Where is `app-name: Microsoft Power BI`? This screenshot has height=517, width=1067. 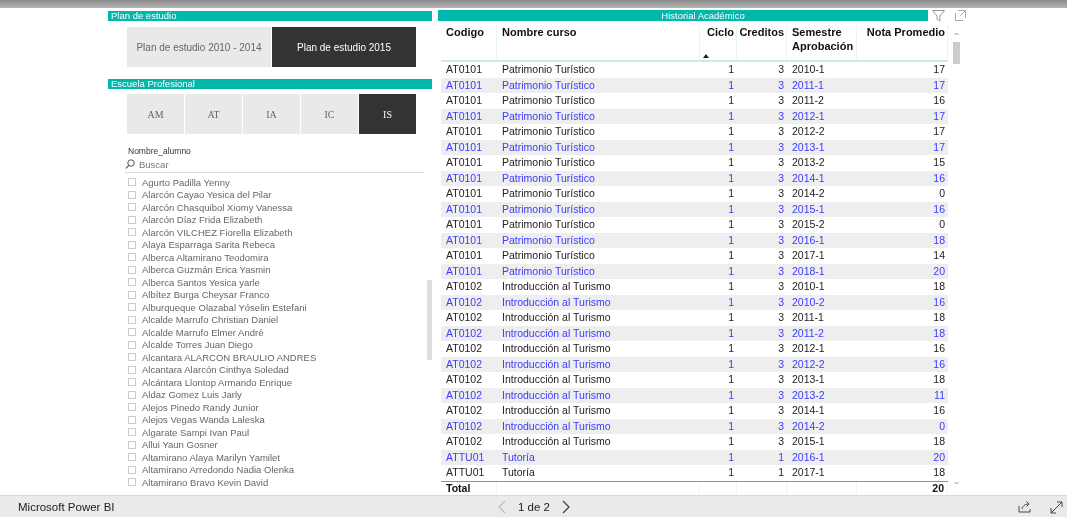
app-name: Microsoft Power BI is located at coordinates (66, 507).